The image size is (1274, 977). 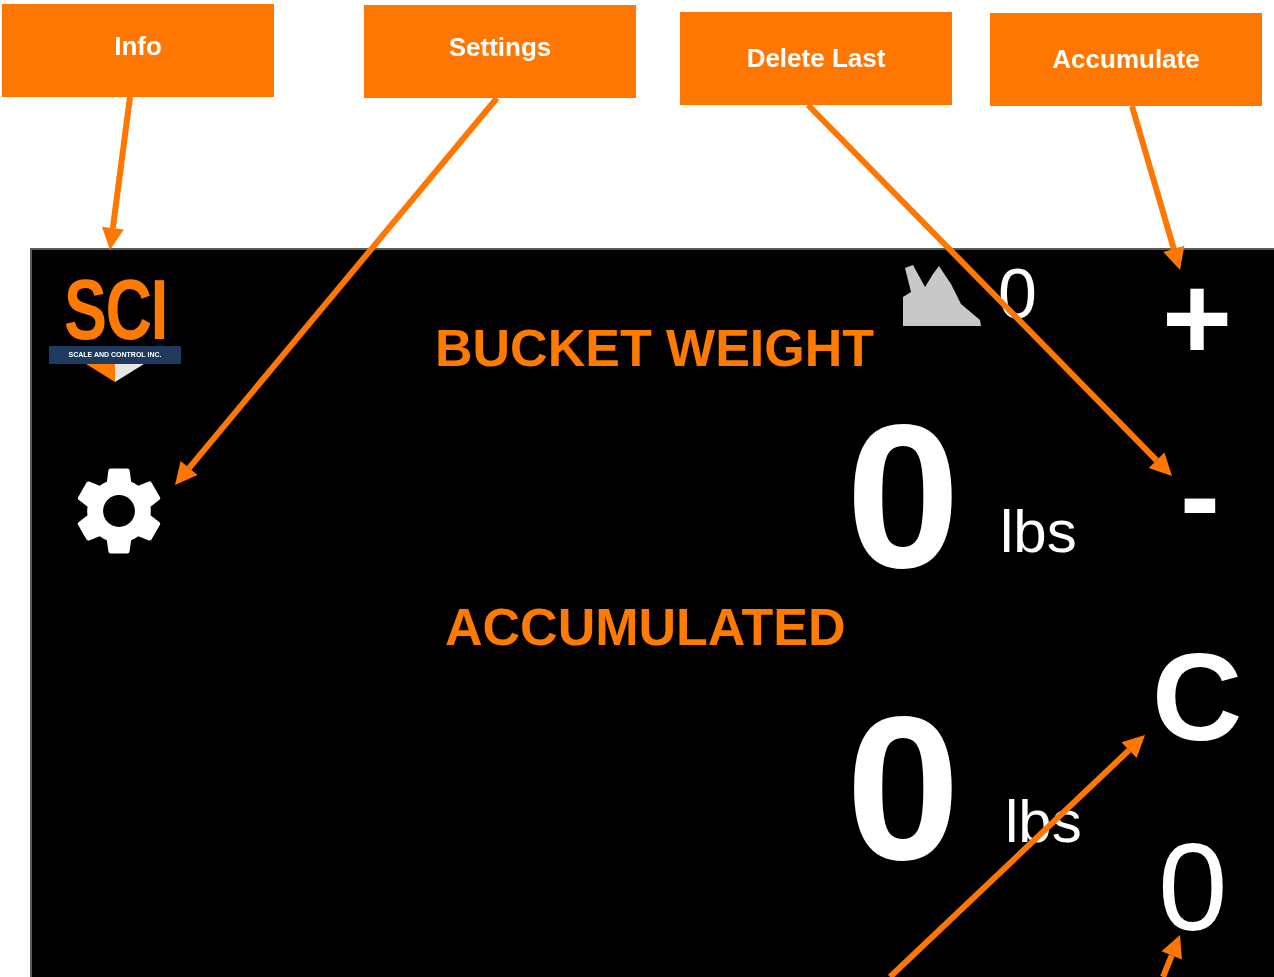 I want to click on bucket-weight-unit: lbs, so click(x=1038, y=532).